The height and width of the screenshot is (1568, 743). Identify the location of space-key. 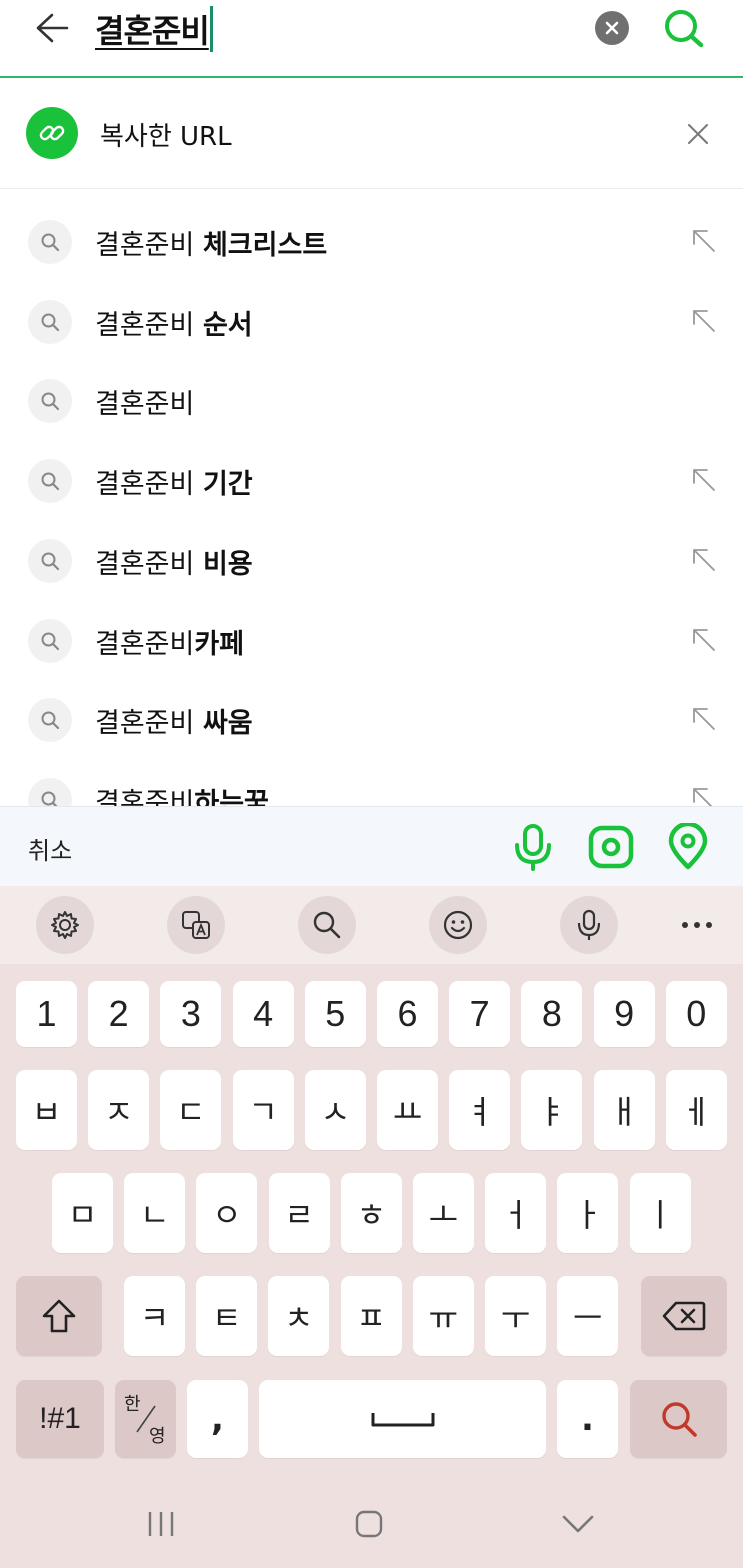
(402, 1419).